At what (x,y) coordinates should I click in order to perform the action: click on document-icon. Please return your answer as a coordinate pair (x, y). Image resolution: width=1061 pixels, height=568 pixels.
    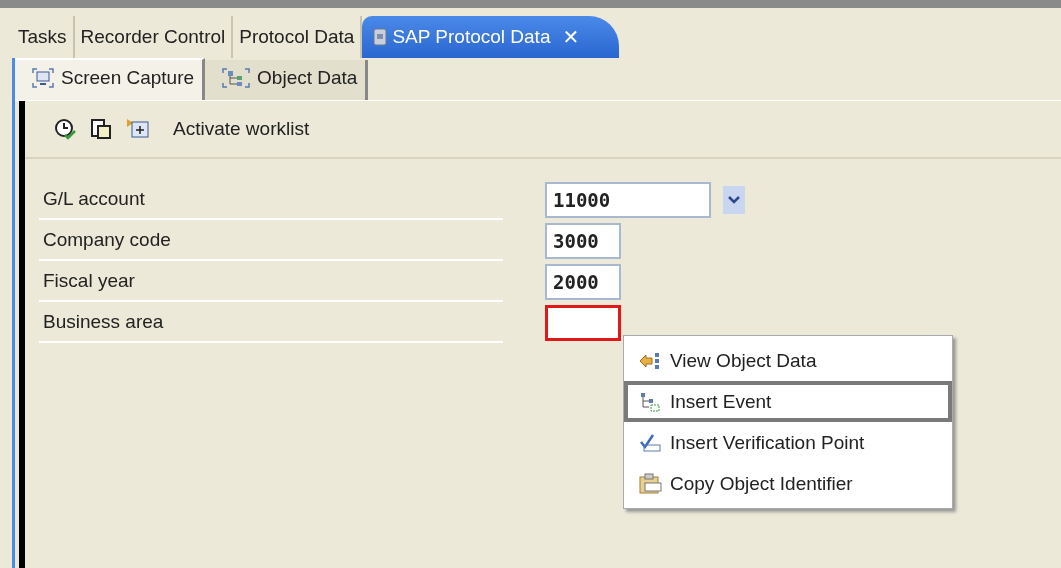
    Looking at the image, I should click on (380, 37).